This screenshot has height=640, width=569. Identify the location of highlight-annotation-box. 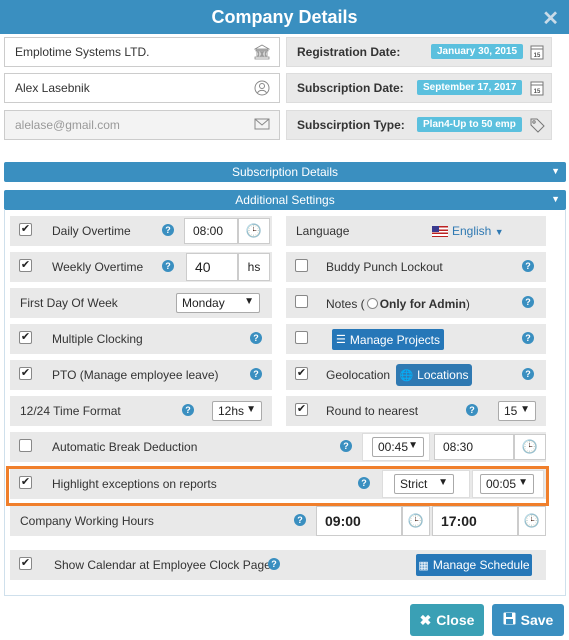
(277, 486).